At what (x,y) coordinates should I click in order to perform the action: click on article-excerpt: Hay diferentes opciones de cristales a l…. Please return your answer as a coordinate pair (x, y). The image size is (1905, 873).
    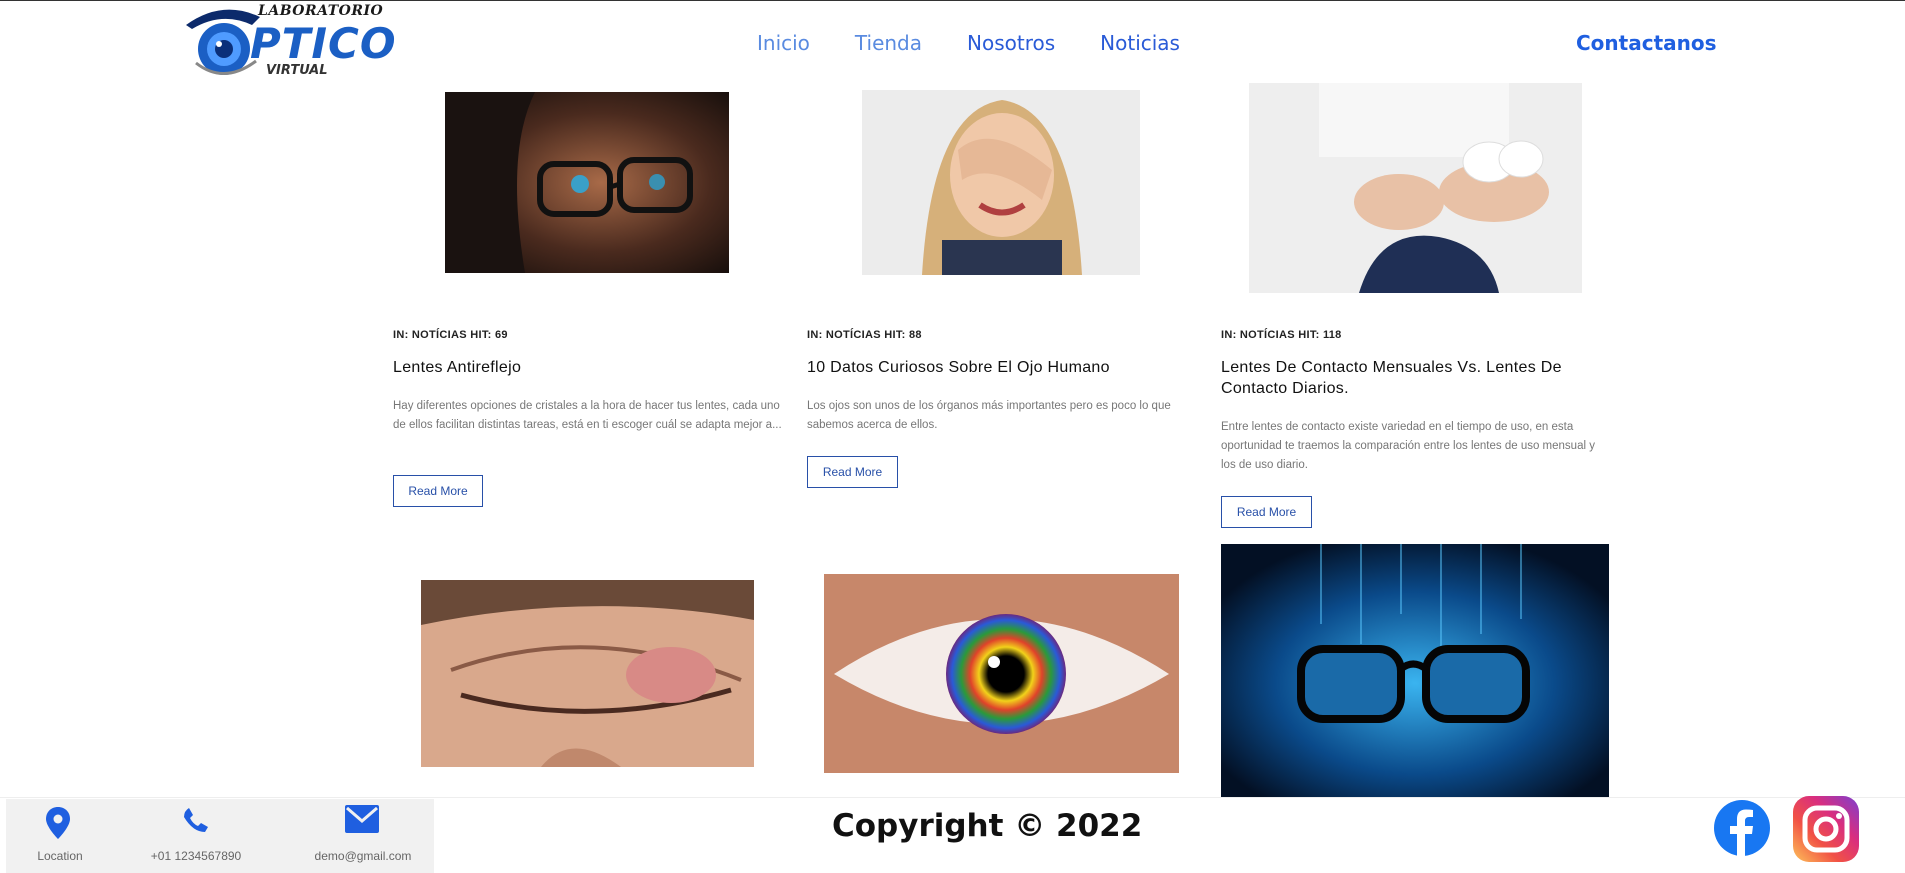
    Looking at the image, I should click on (587, 415).